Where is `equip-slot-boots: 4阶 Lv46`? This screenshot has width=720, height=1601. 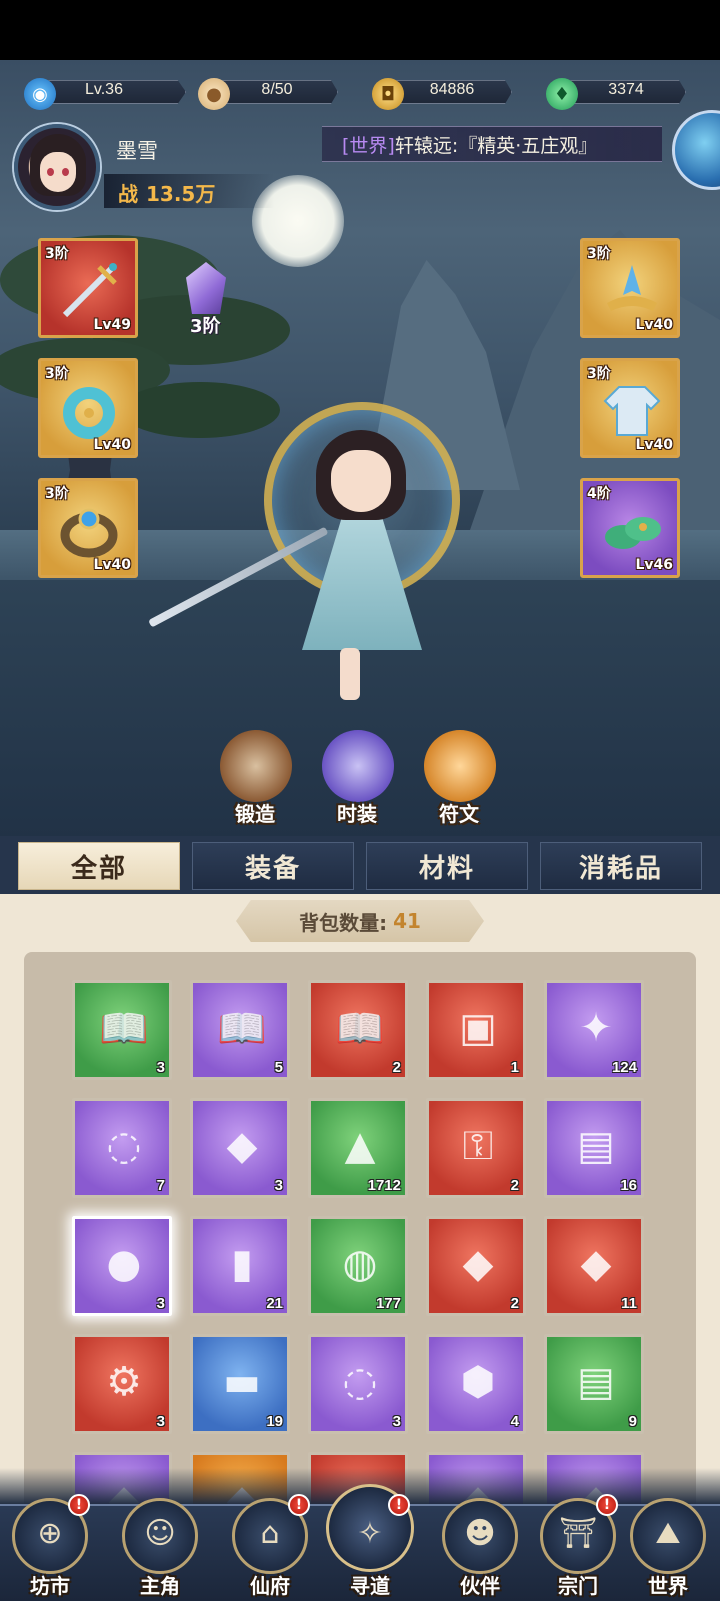
equip-slot-boots: 4阶 Lv46 is located at coordinates (630, 528).